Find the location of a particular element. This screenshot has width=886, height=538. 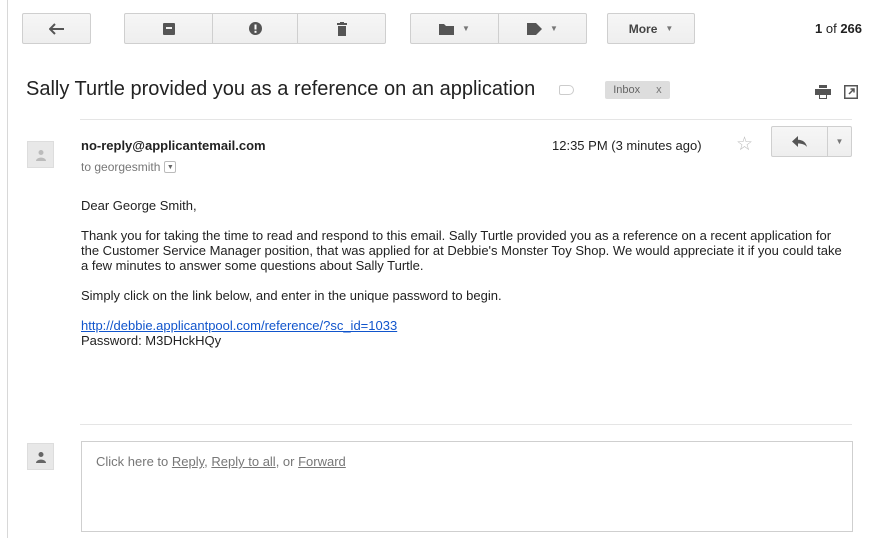

sender-avatar is located at coordinates (40, 154).